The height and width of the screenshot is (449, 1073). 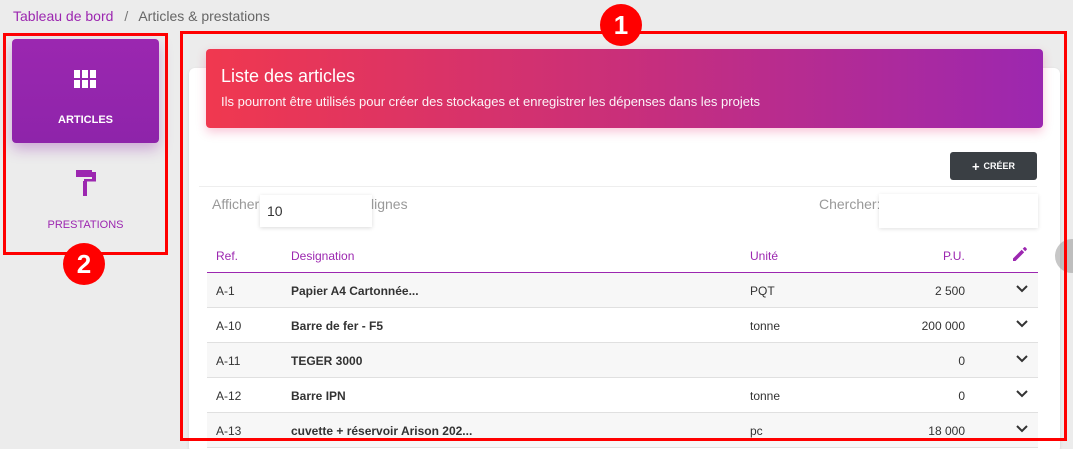 I want to click on breadcrumb: Tableau de bord / Articles & prestations, so click(x=141, y=16).